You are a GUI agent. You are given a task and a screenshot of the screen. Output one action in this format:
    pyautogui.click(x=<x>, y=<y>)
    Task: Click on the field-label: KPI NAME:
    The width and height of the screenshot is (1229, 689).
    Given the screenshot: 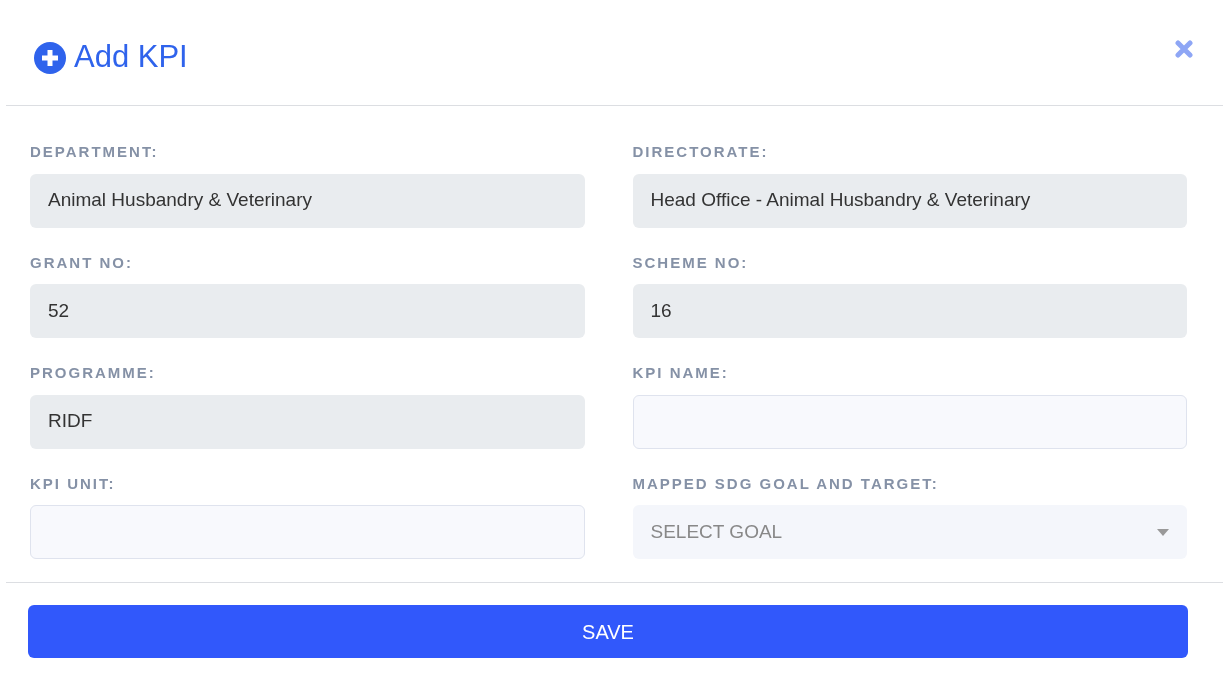 What is the action you would take?
    pyautogui.click(x=681, y=373)
    